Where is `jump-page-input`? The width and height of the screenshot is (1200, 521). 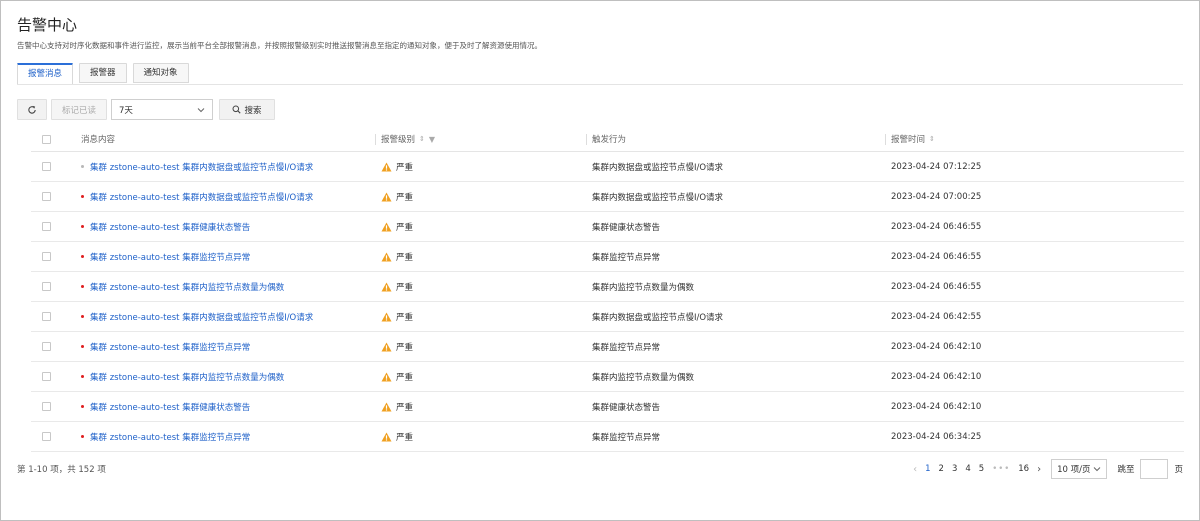
jump-page-input is located at coordinates (1154, 469).